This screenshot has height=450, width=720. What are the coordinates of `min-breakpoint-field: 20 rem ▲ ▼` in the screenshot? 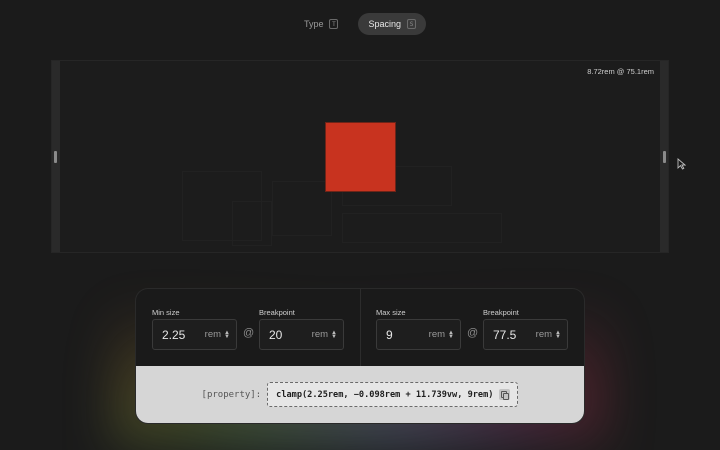 It's located at (301, 334).